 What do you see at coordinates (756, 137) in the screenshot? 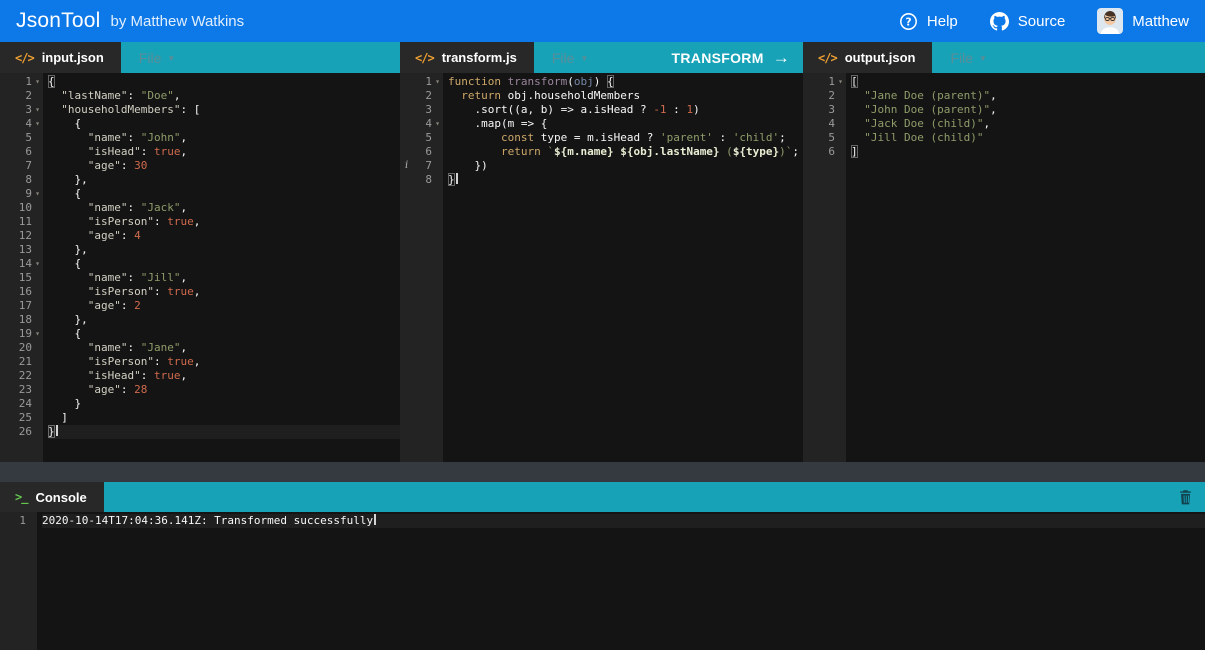
I see `code-token: 'child'` at bounding box center [756, 137].